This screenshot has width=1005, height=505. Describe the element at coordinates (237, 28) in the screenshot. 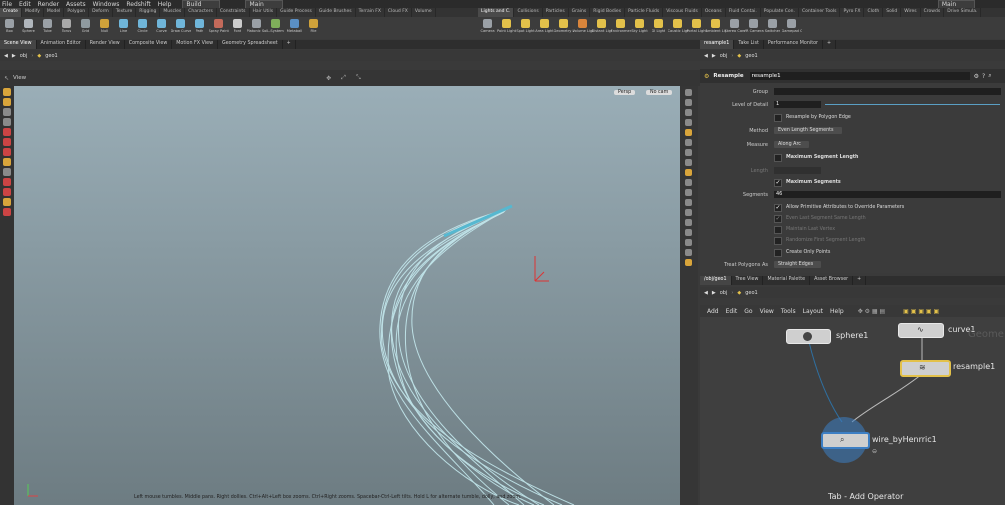

I see `shelf-tool: Font` at that location.